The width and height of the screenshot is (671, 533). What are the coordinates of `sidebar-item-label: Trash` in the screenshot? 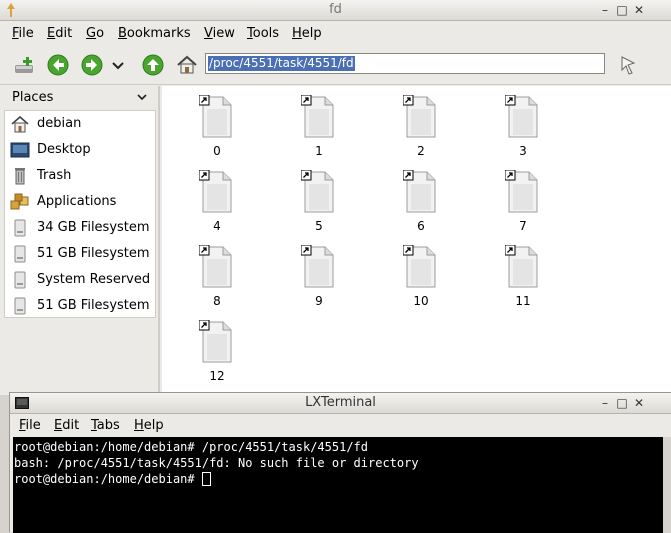 It's located at (54, 175).